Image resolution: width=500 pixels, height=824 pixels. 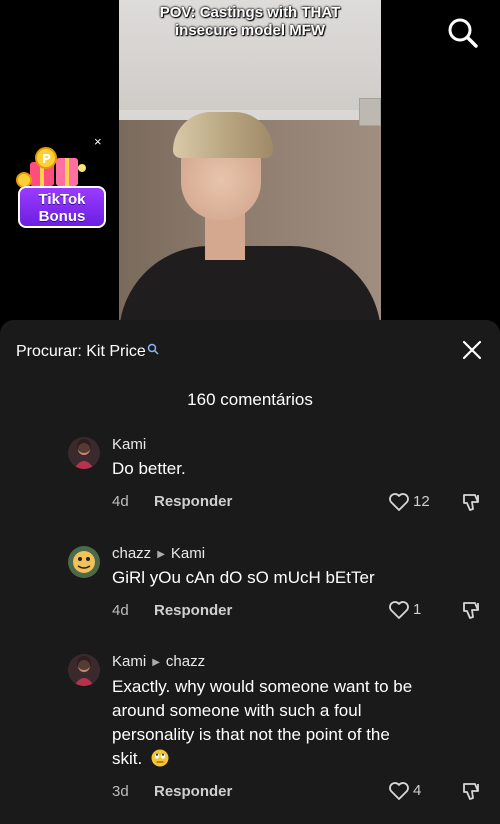 I want to click on reply-to-name: Kami, so click(x=188, y=553).